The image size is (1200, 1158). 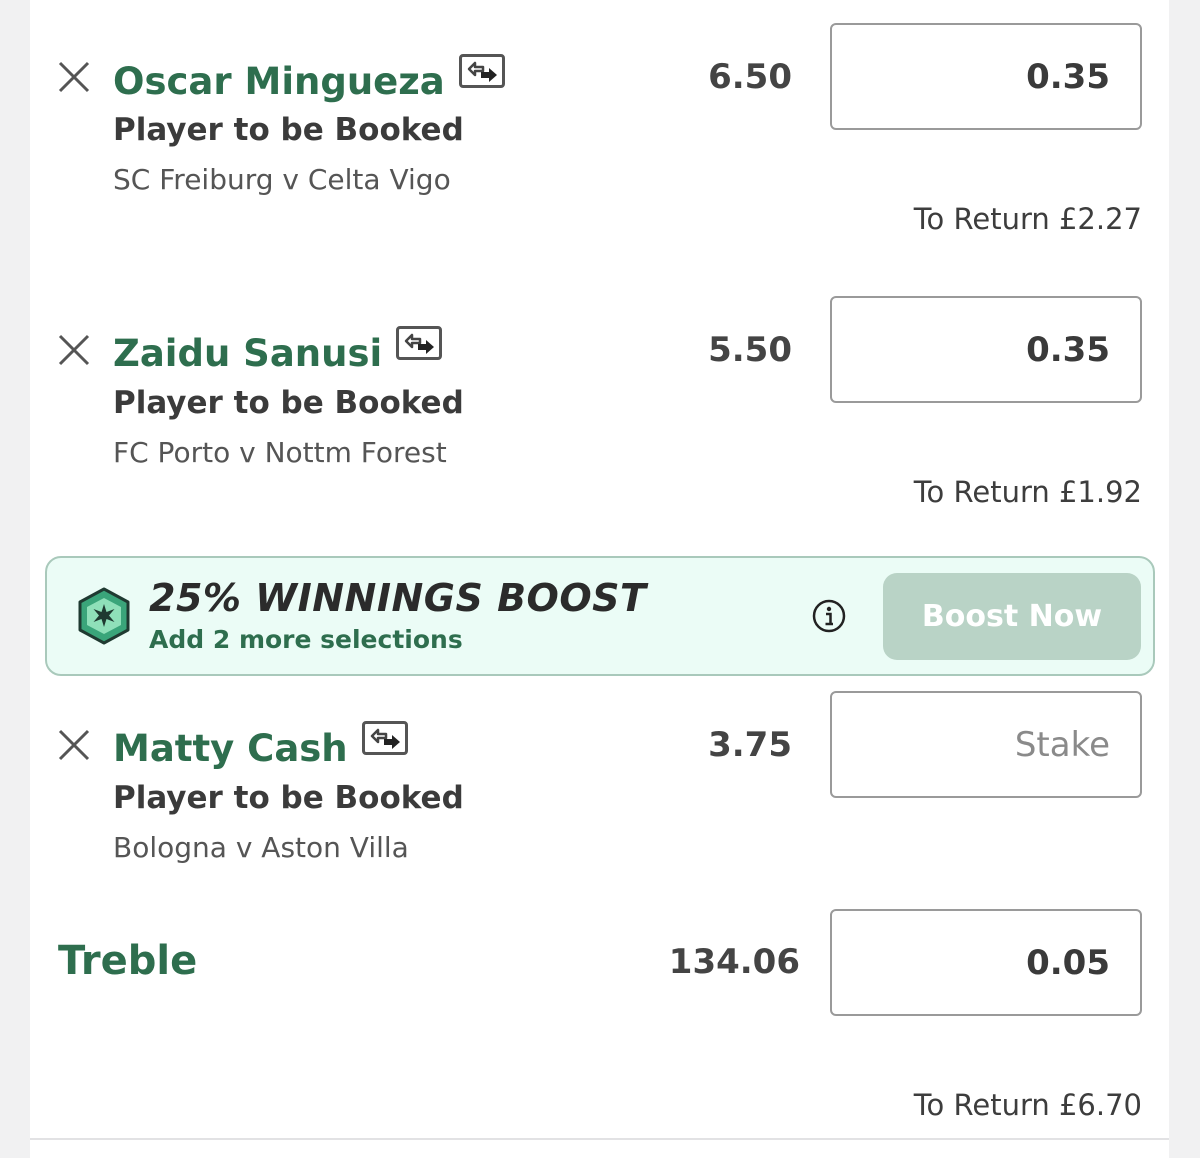 What do you see at coordinates (750, 350) in the screenshot?
I see `selection-2-odds: 5.50` at bounding box center [750, 350].